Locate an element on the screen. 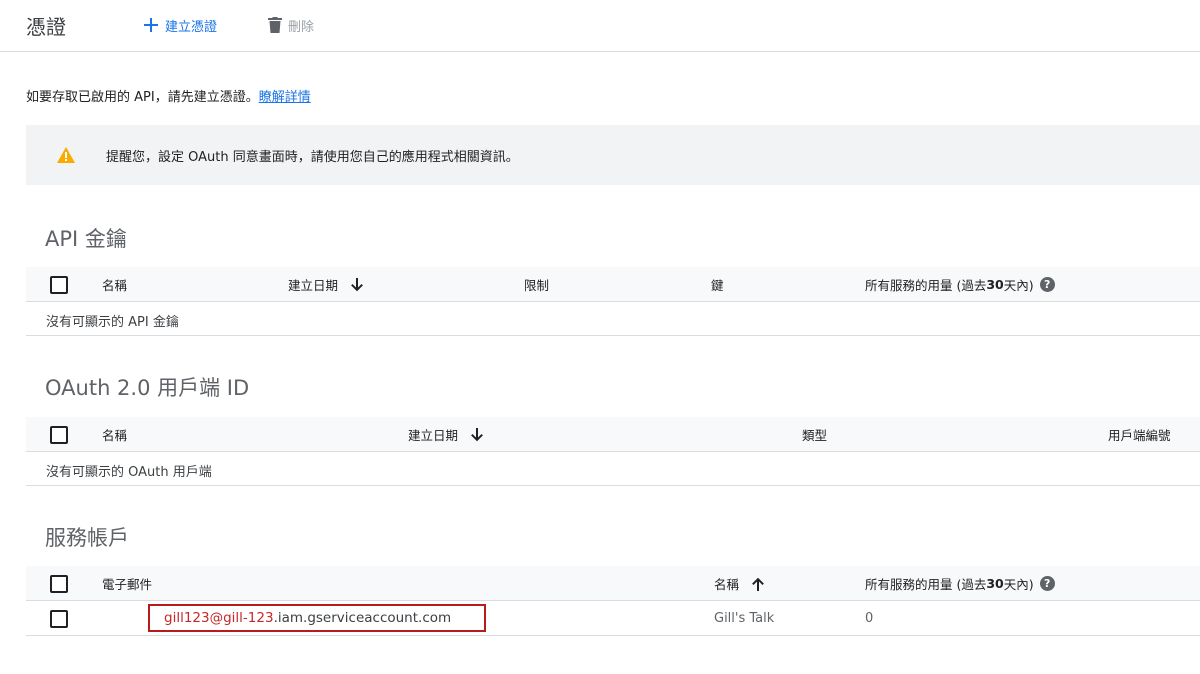 This screenshot has height=674, width=1200. oauth-col-created: 建立日期 is located at coordinates (446, 434).